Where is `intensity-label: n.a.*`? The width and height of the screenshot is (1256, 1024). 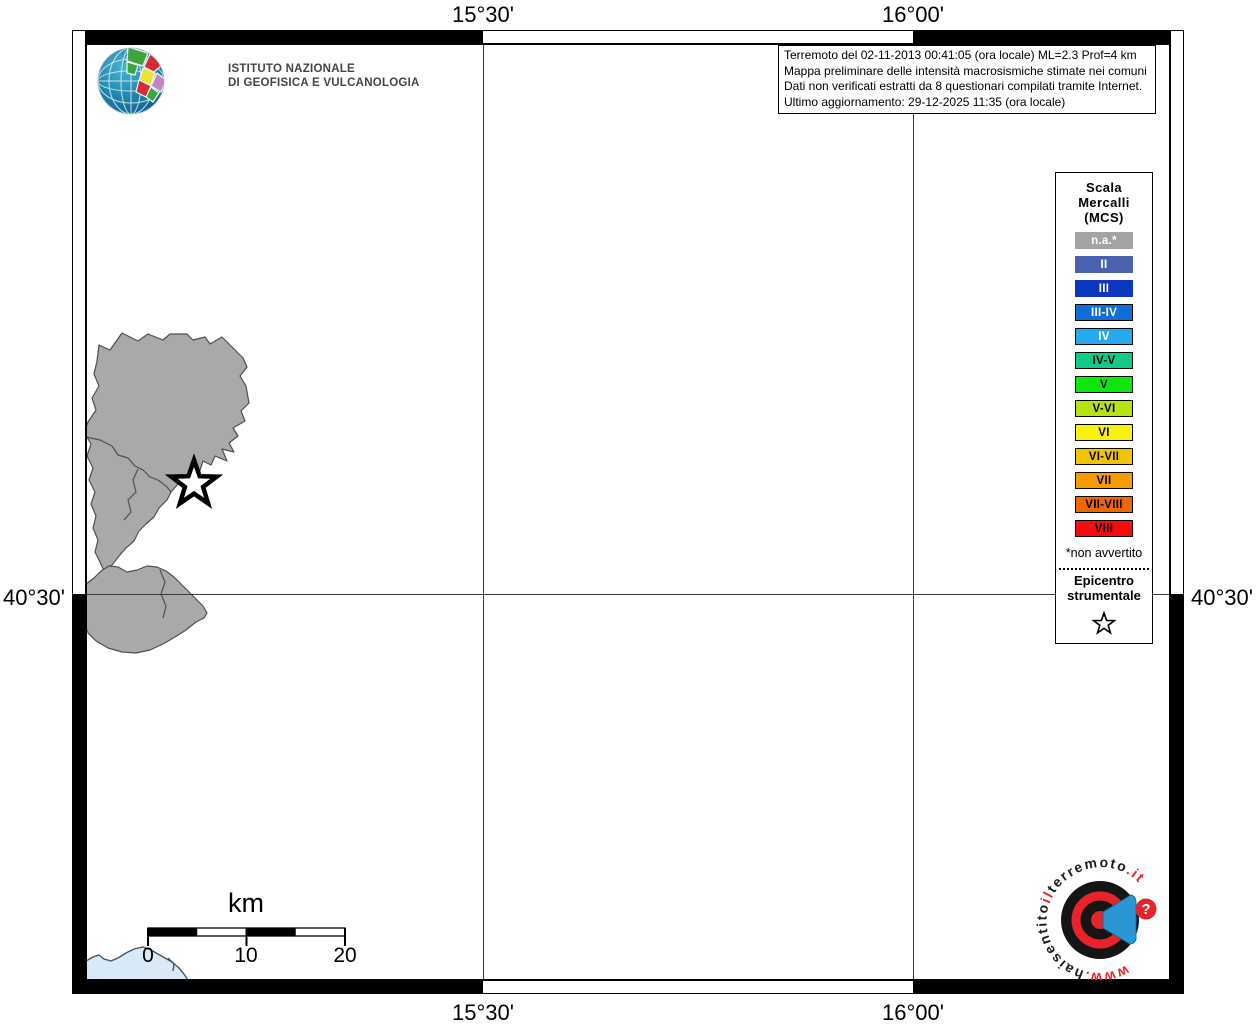 intensity-label: n.a.* is located at coordinates (1104, 240).